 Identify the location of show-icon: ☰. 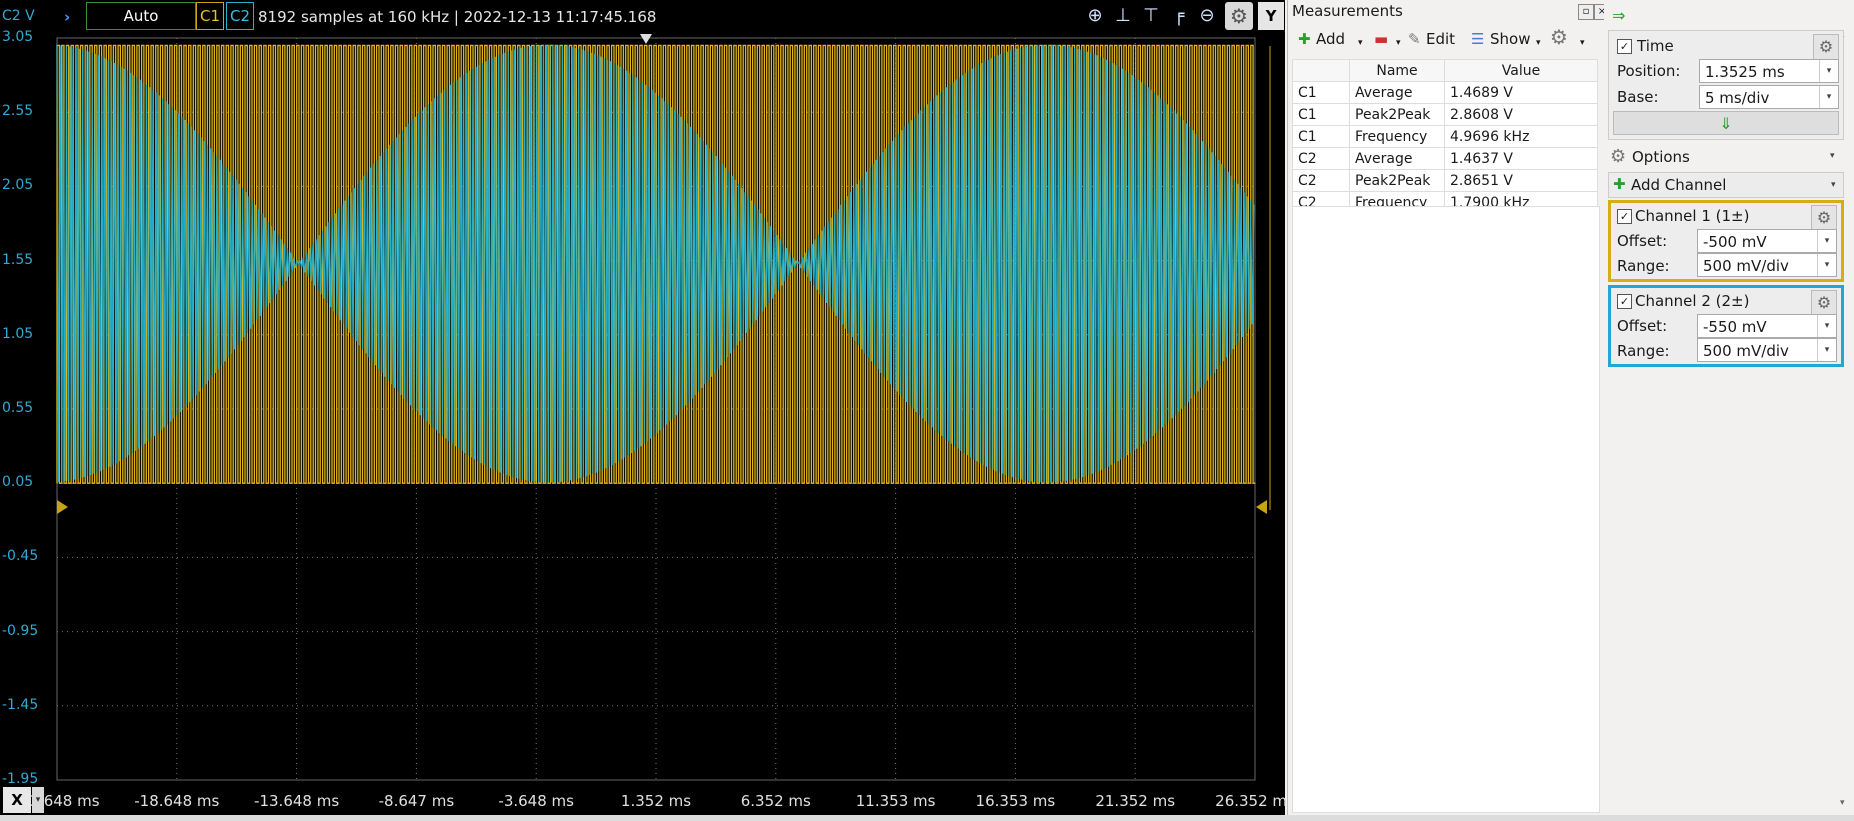
(1477, 39).